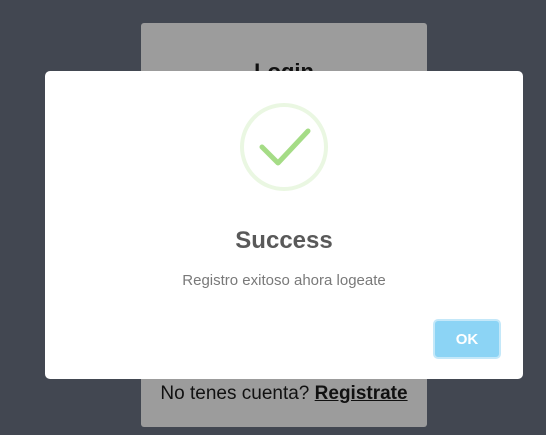  What do you see at coordinates (467, 339) in the screenshot?
I see `ok-button: OK` at bounding box center [467, 339].